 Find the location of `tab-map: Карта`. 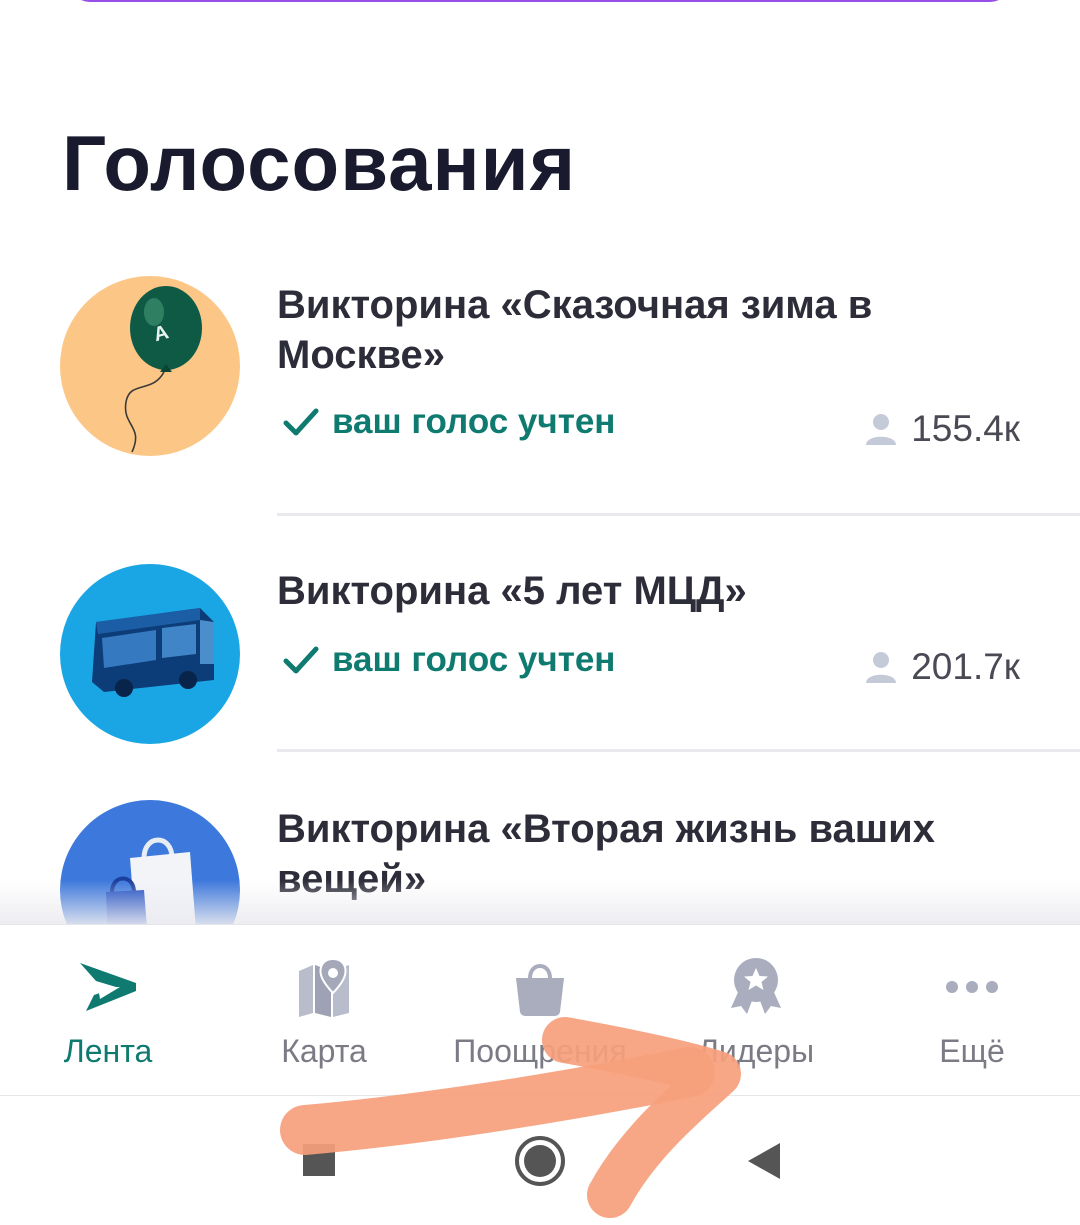

tab-map: Карта is located at coordinates (324, 1011).